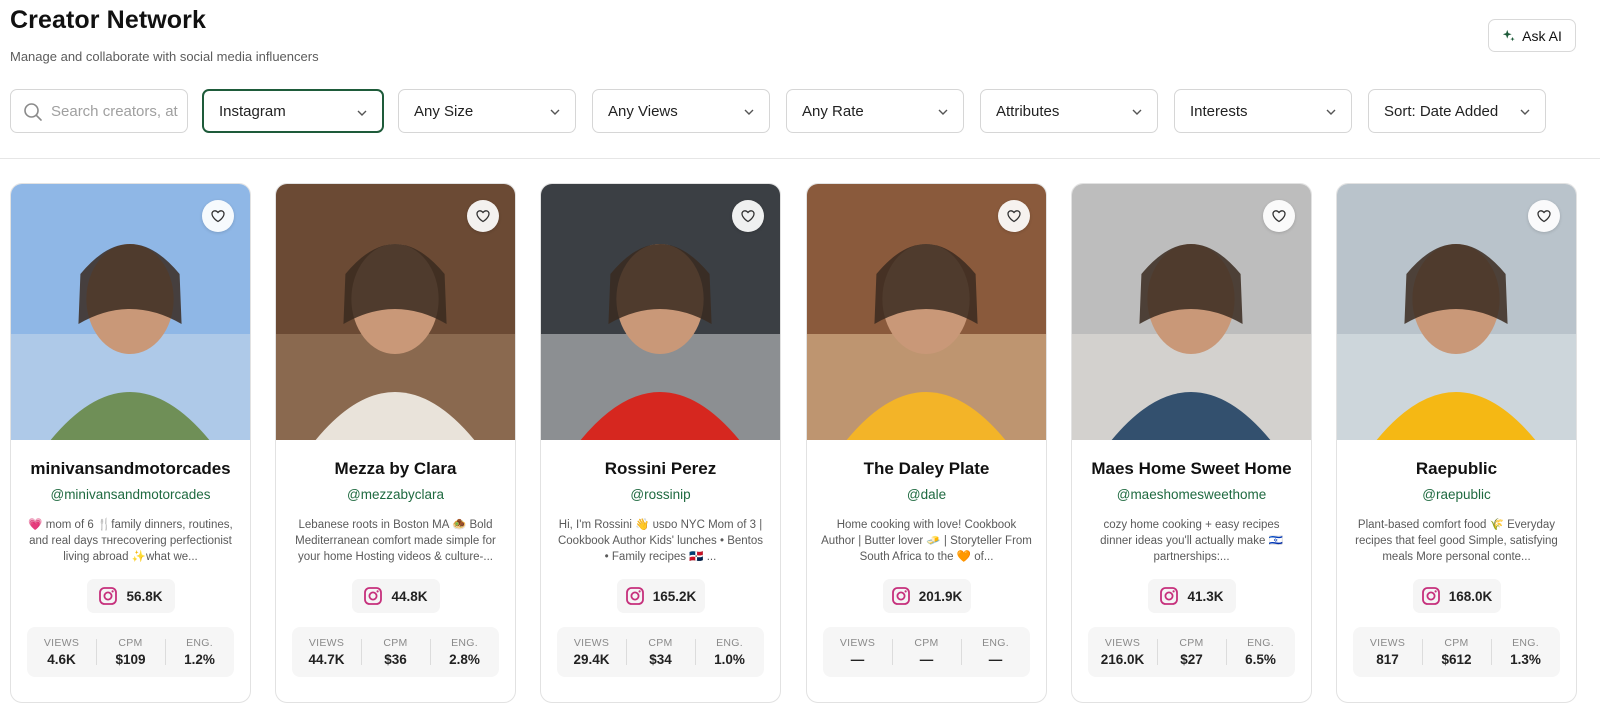 The width and height of the screenshot is (1600, 717). I want to click on engagement-stat: ENG. 1.3%, so click(1525, 652).